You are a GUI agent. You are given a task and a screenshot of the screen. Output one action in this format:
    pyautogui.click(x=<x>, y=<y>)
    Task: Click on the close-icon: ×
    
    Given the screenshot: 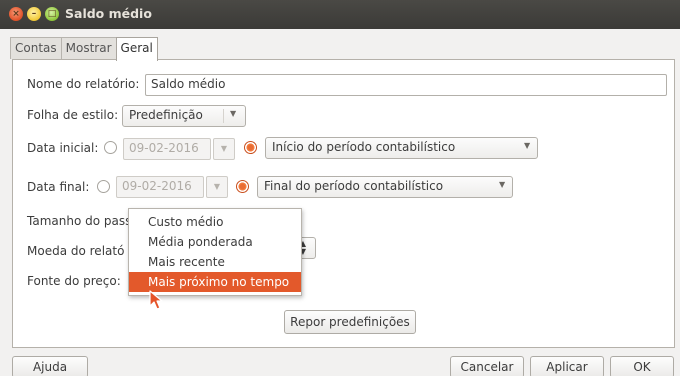 What is the action you would take?
    pyautogui.click(x=16, y=14)
    